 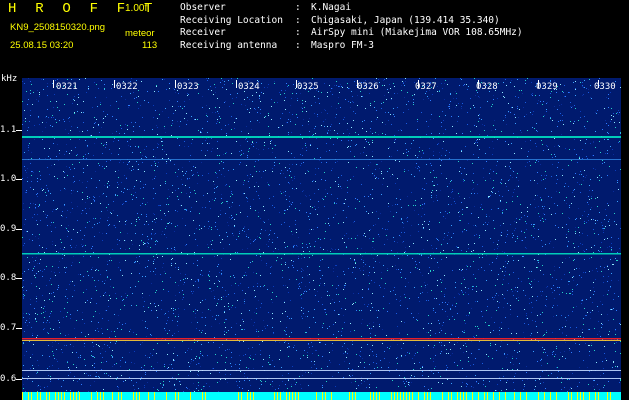 I want to click on info-row-antenna: Receiving antenna: Maspro FM-3, so click(x=277, y=45).